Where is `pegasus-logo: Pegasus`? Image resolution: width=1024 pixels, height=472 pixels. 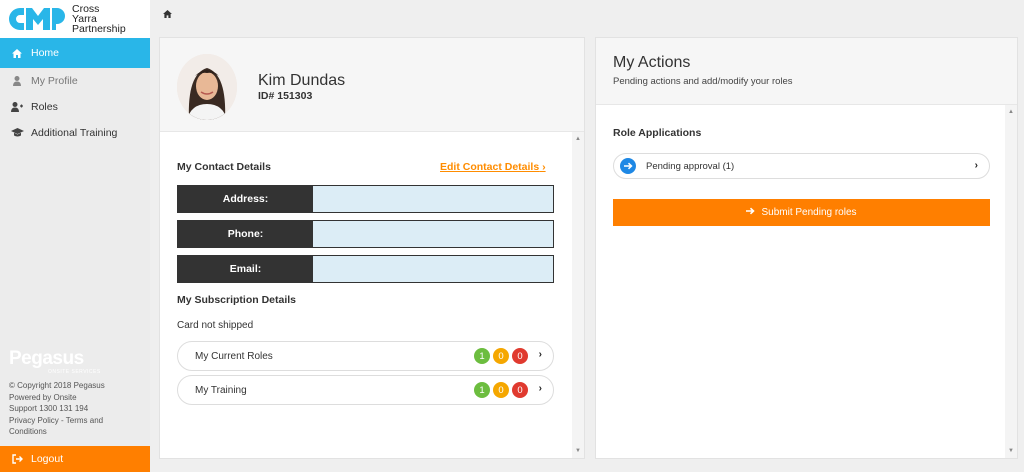 pegasus-logo: Pegasus is located at coordinates (46, 358).